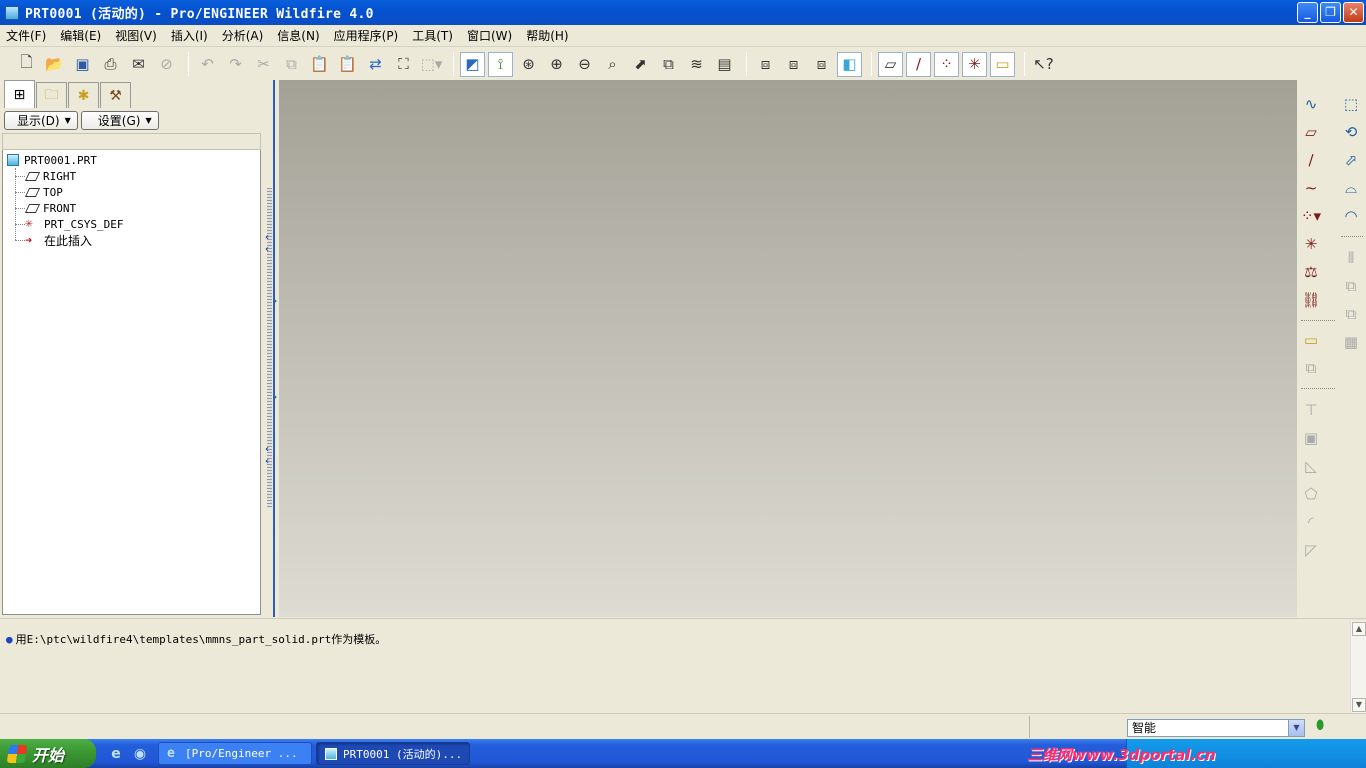  What do you see at coordinates (1311, 368) in the screenshot?
I see `copy-geometry-icon: ⧉` at bounding box center [1311, 368].